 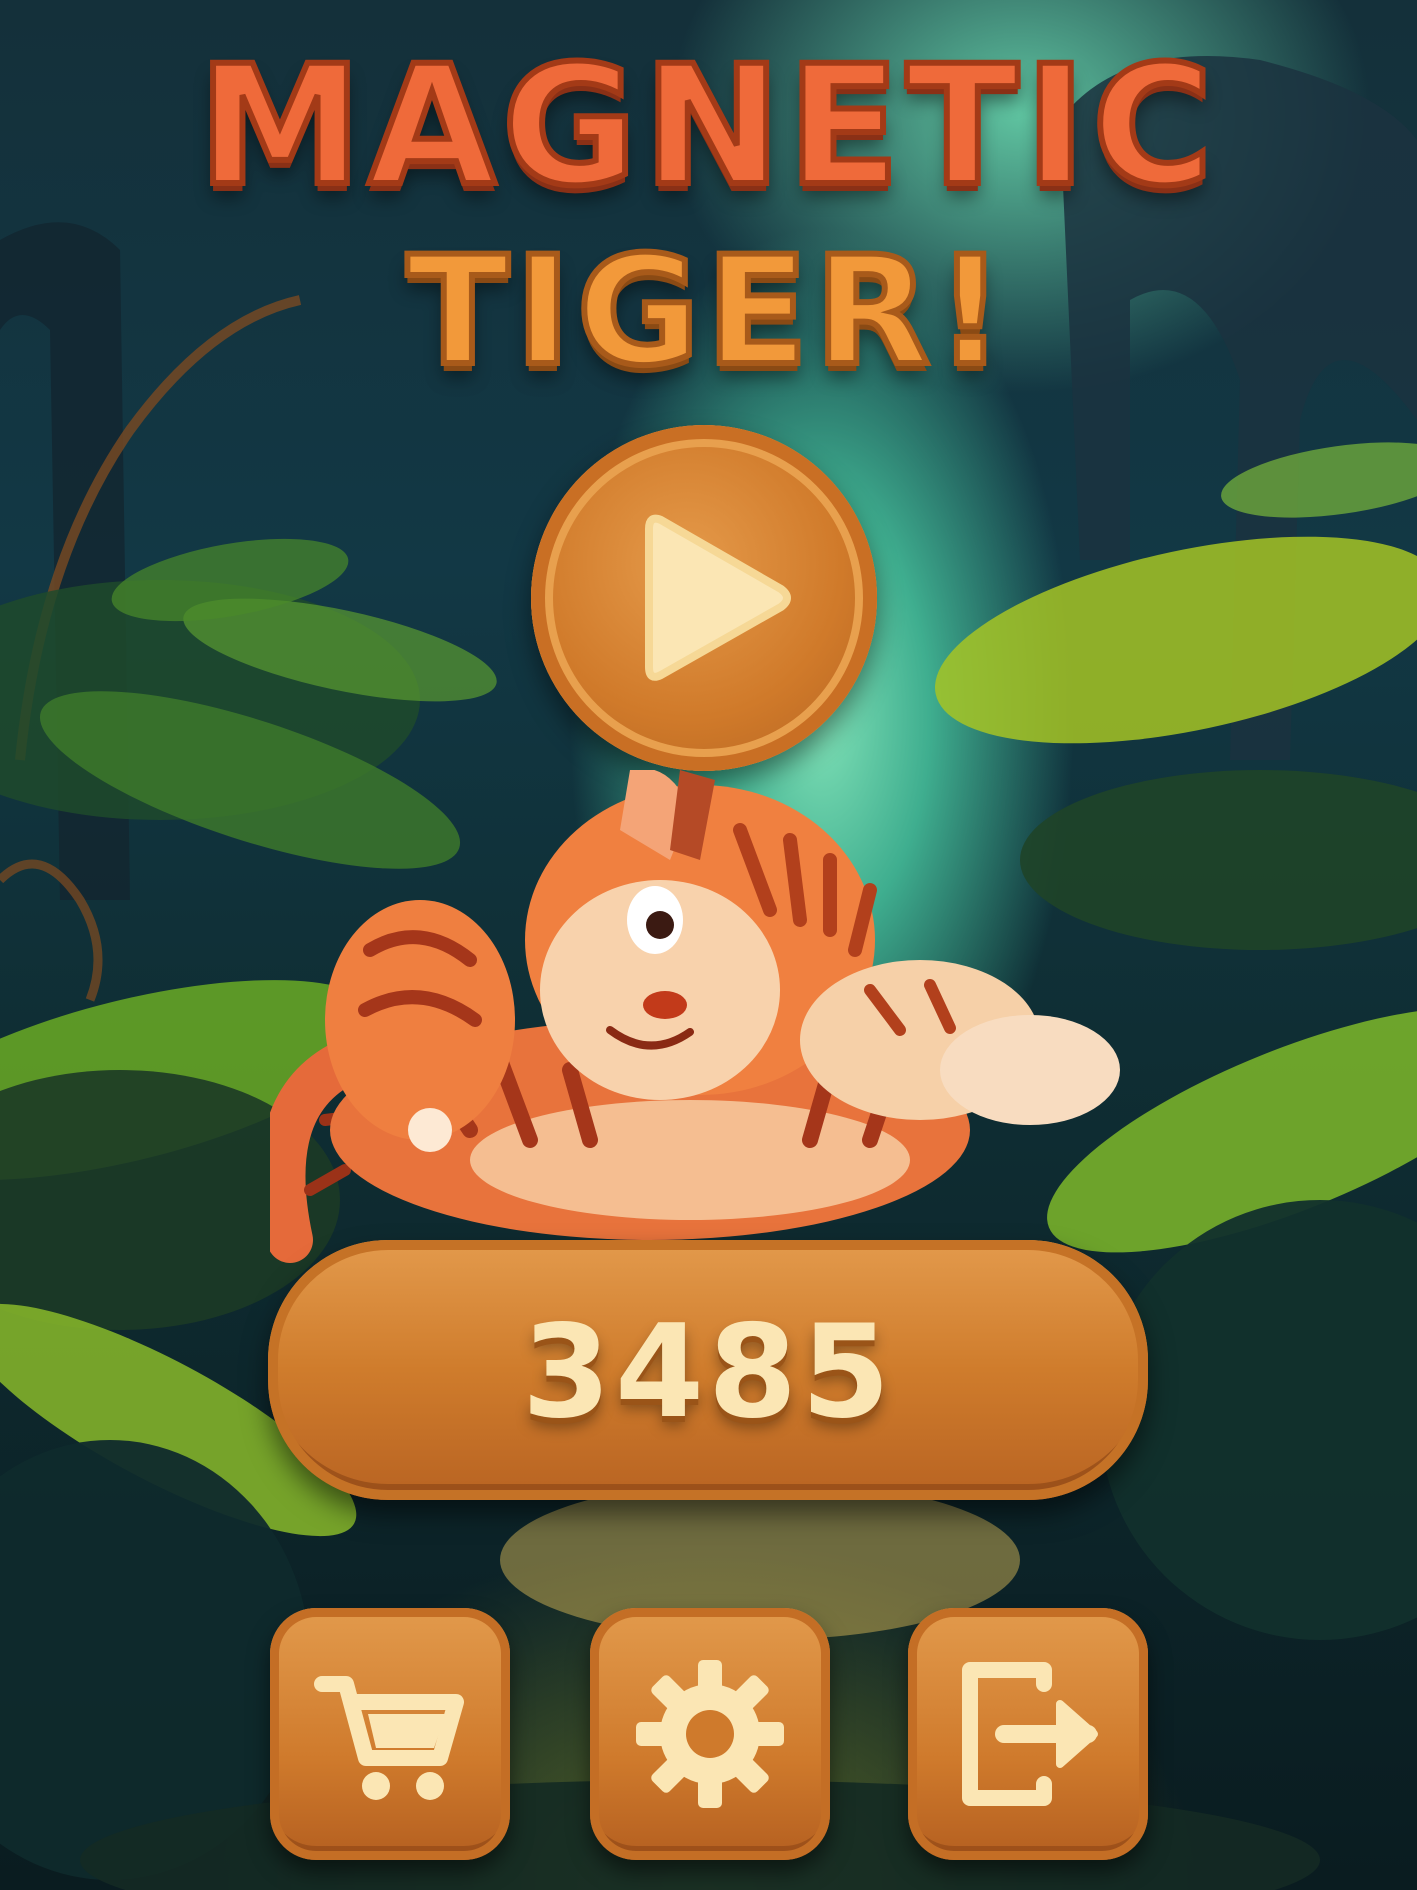 What do you see at coordinates (389, 1738) in the screenshot?
I see `shopping-cart-icon` at bounding box center [389, 1738].